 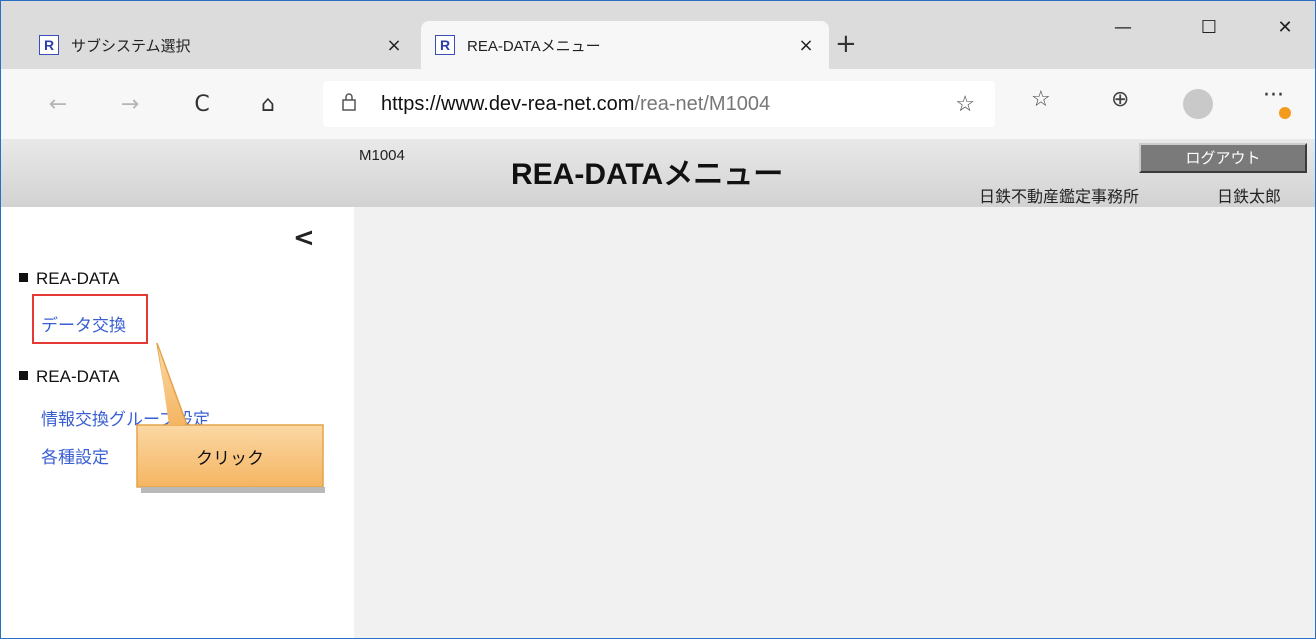 What do you see at coordinates (647, 174) in the screenshot?
I see `page-title: REA-DATAメニュー` at bounding box center [647, 174].